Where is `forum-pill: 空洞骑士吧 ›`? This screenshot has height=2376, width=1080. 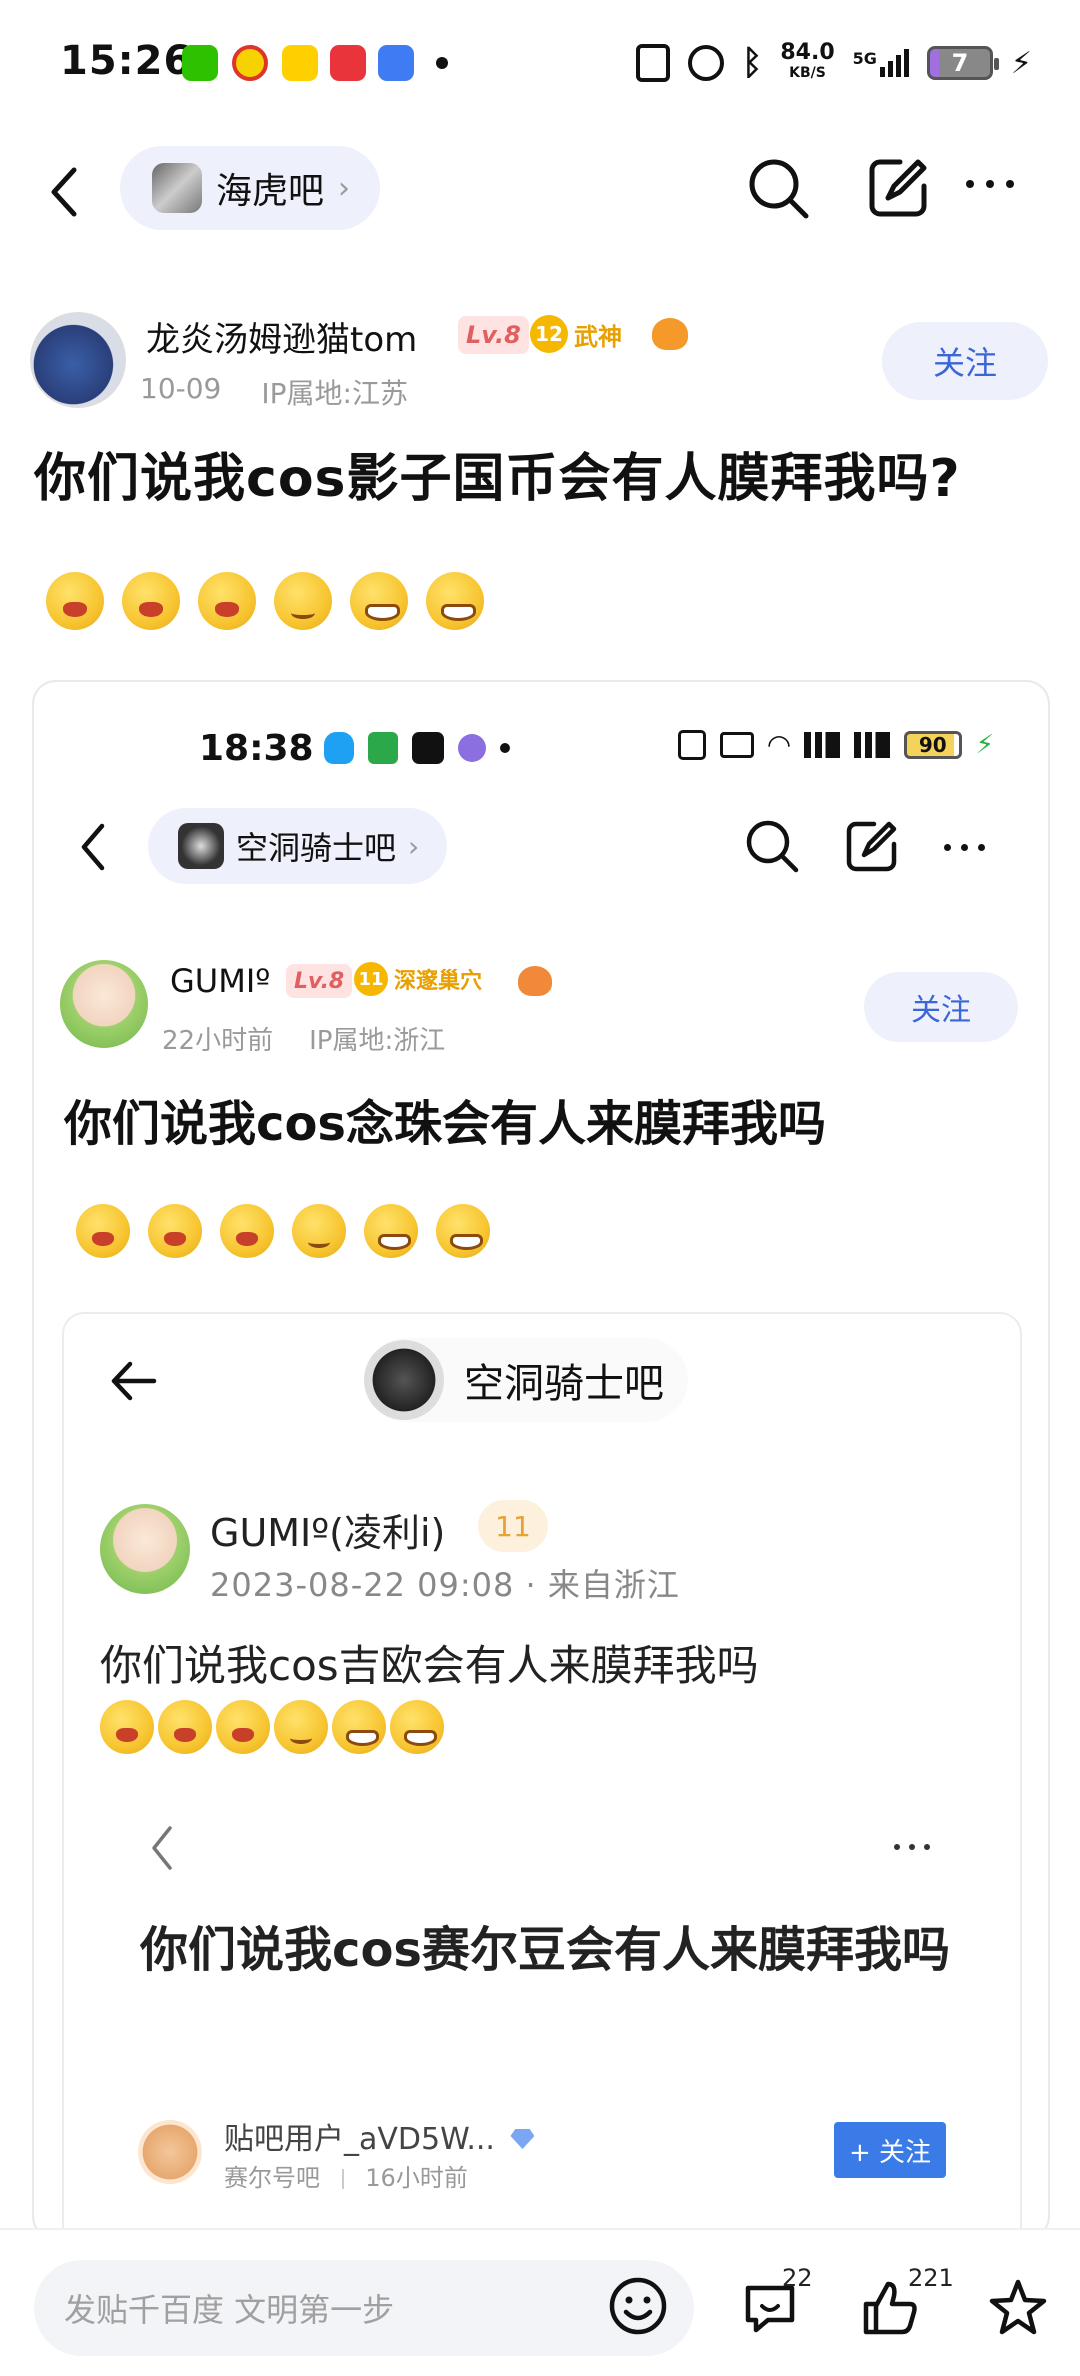 forum-pill: 空洞骑士吧 › is located at coordinates (298, 846).